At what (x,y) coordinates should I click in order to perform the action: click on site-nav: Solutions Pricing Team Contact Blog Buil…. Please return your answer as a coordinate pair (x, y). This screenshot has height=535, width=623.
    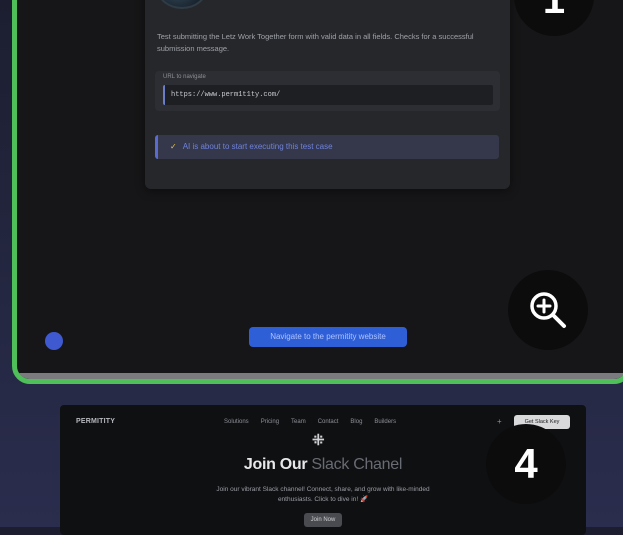
    Looking at the image, I should click on (310, 422).